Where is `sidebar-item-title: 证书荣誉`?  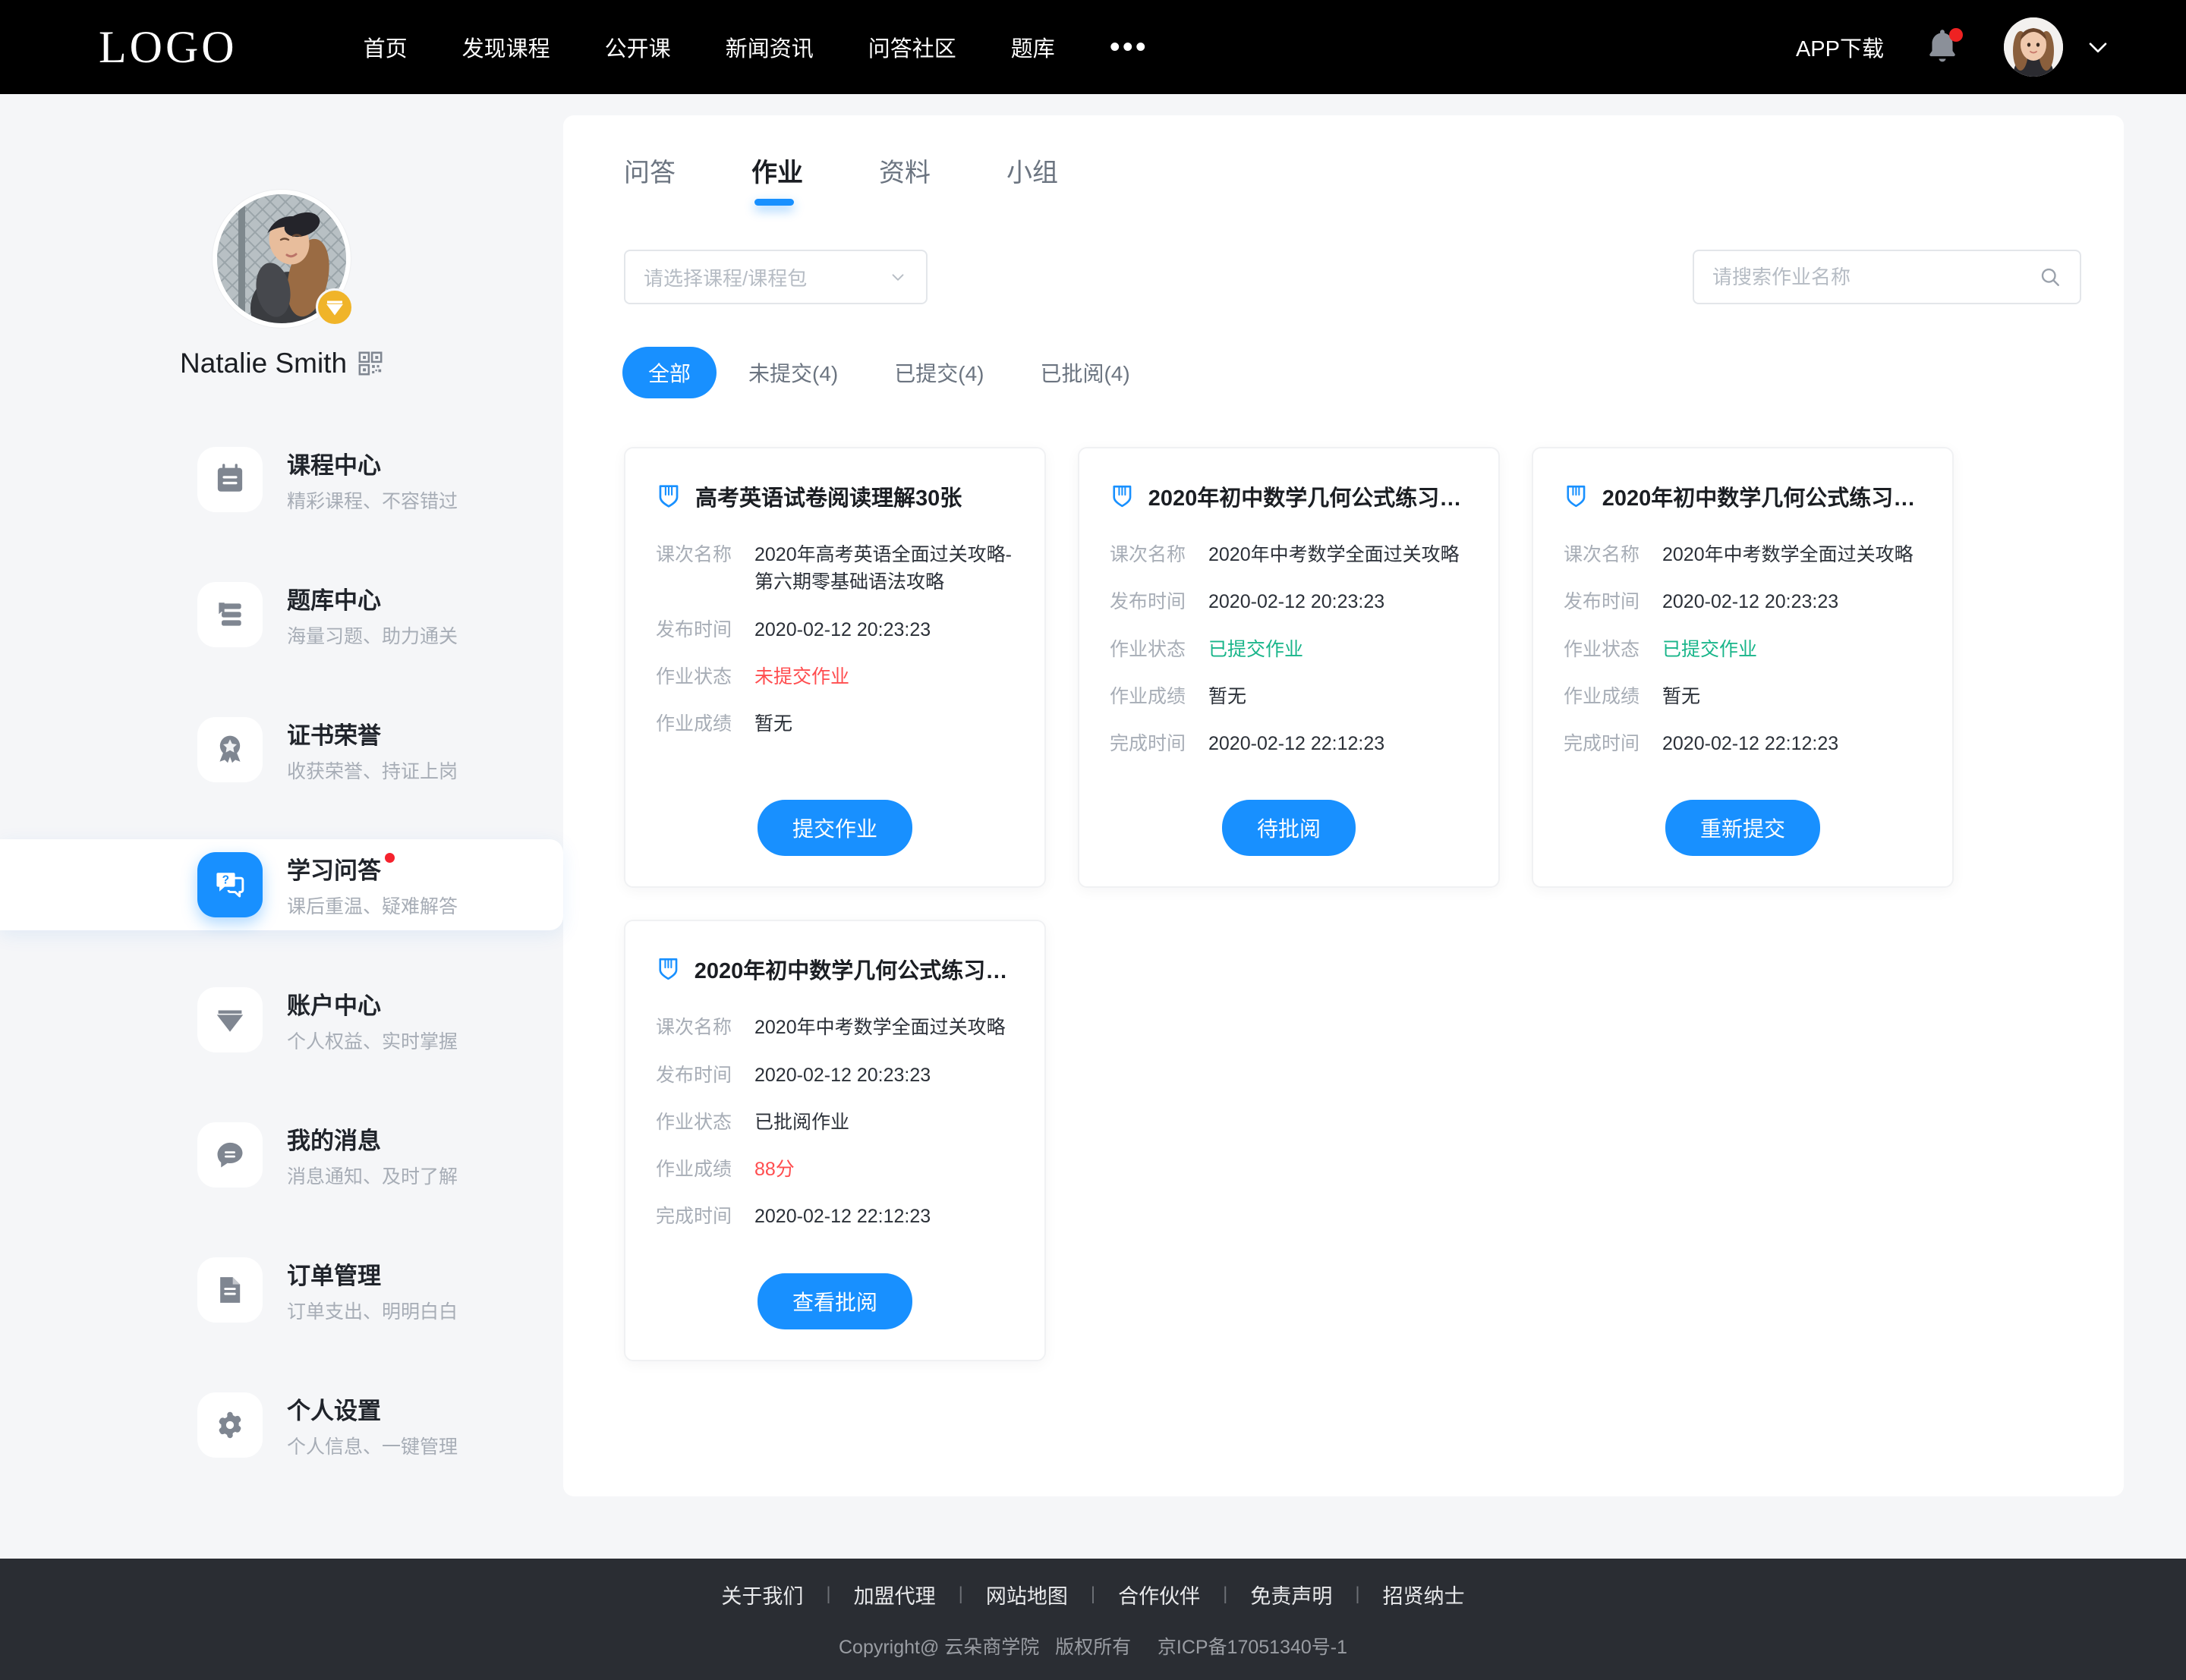 sidebar-item-title: 证书荣誉 is located at coordinates (372, 733).